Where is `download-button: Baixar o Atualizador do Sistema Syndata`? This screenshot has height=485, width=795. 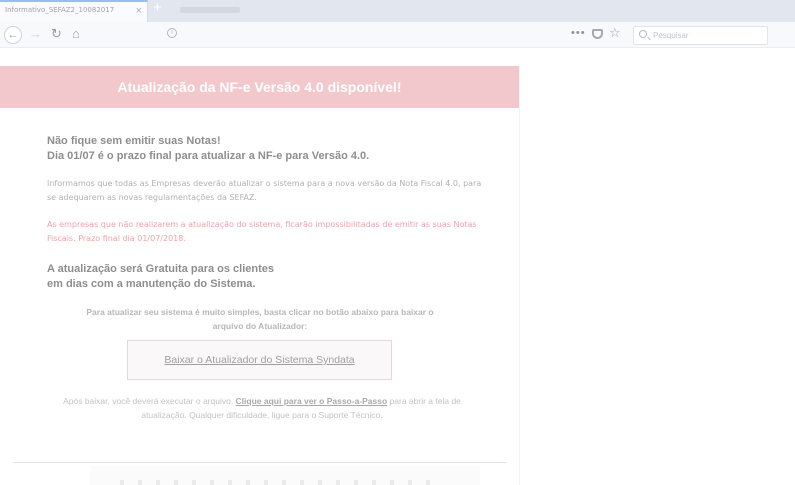
download-button: Baixar o Atualizador do Sistema Syndata is located at coordinates (259, 360).